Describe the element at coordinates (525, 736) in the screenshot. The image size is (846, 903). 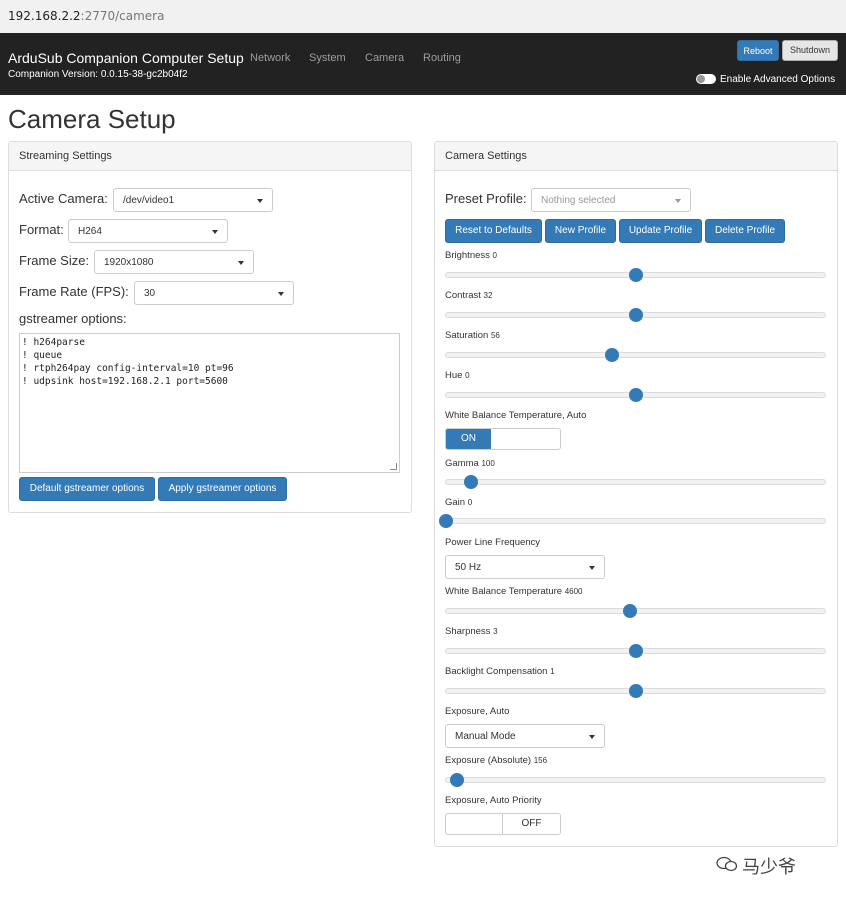
I see `exposure-auto-select: Manual Mode` at that location.